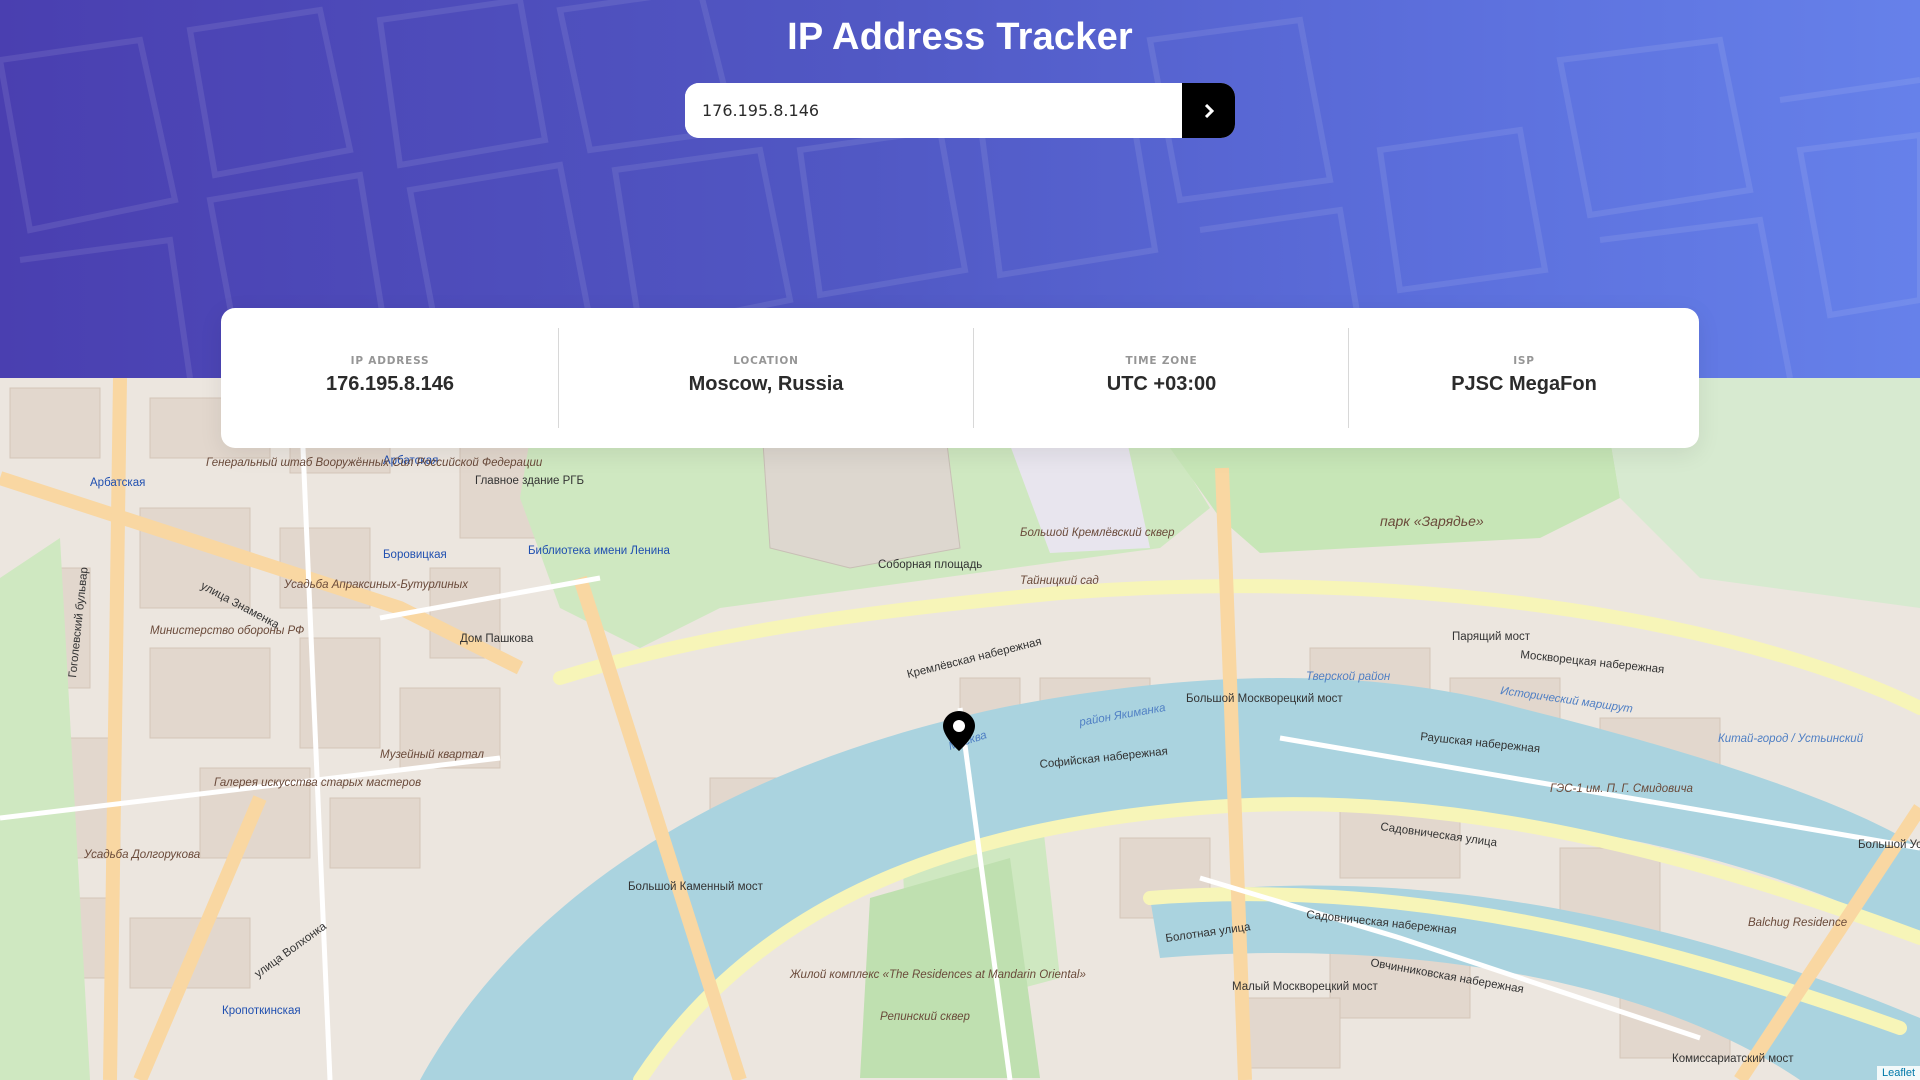  What do you see at coordinates (1621, 789) in the screenshot?
I see `map-label: ГЭС-1 им. П. Г. Смидовича` at bounding box center [1621, 789].